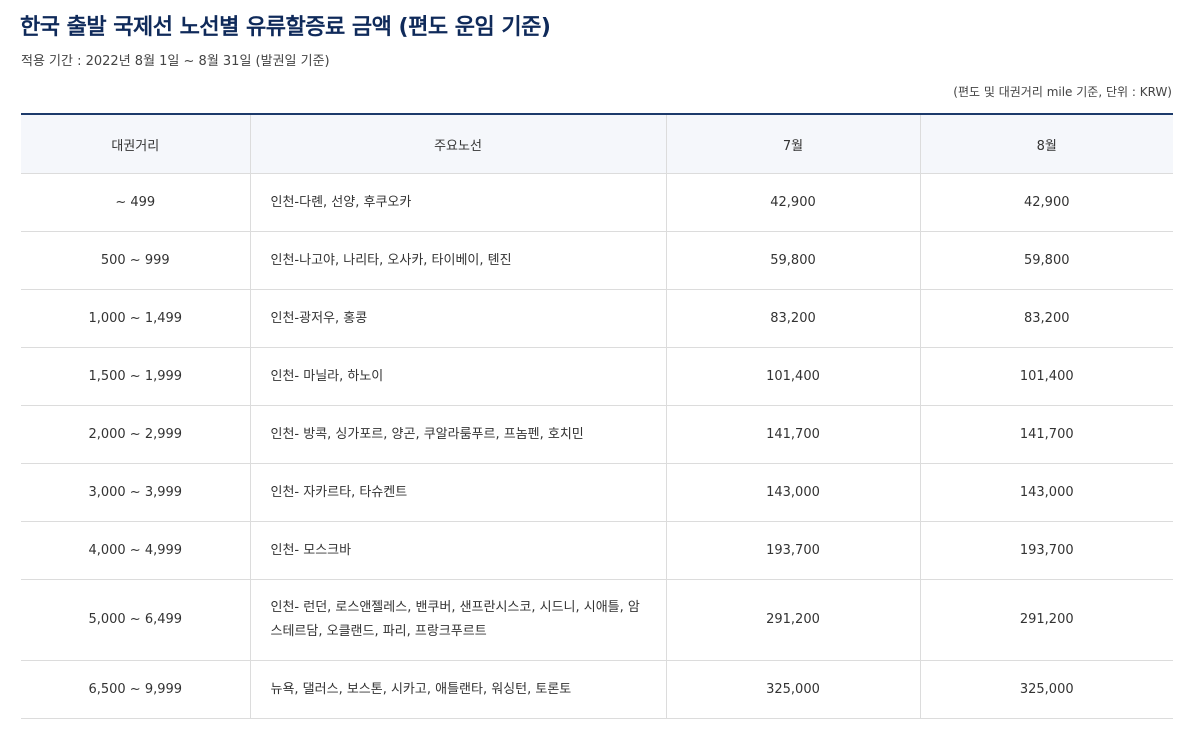 The image size is (1194, 736). Describe the element at coordinates (792, 144) in the screenshot. I see `header-july: 7월` at that location.